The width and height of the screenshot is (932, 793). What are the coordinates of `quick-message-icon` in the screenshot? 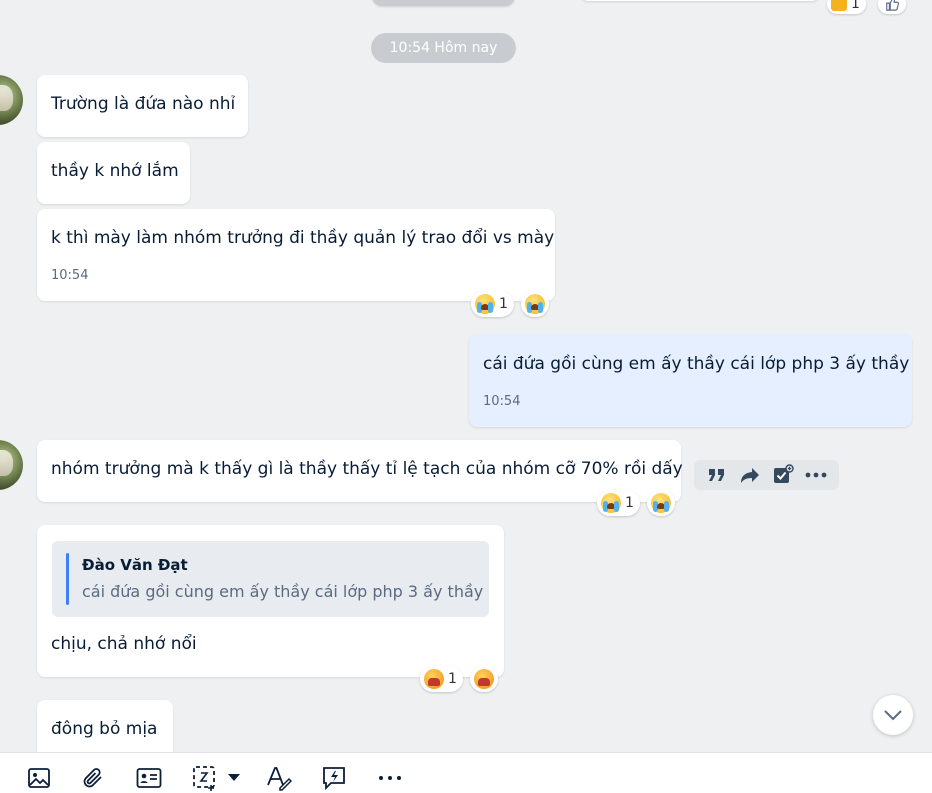 It's located at (334, 778).